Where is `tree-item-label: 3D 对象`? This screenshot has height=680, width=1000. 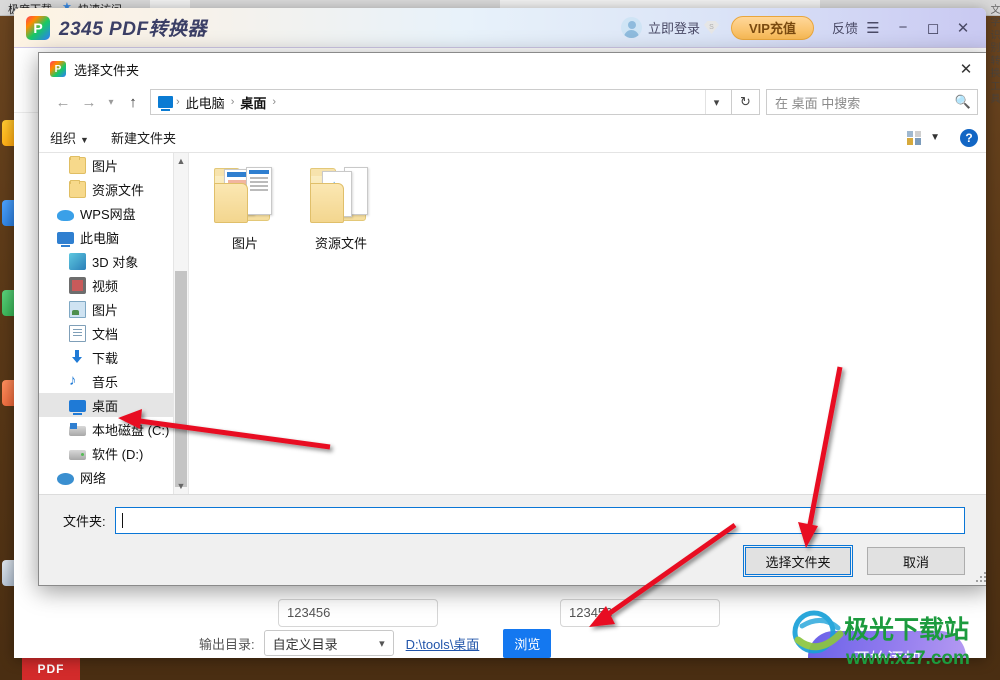
tree-item-label: 3D 对象 is located at coordinates (115, 262).